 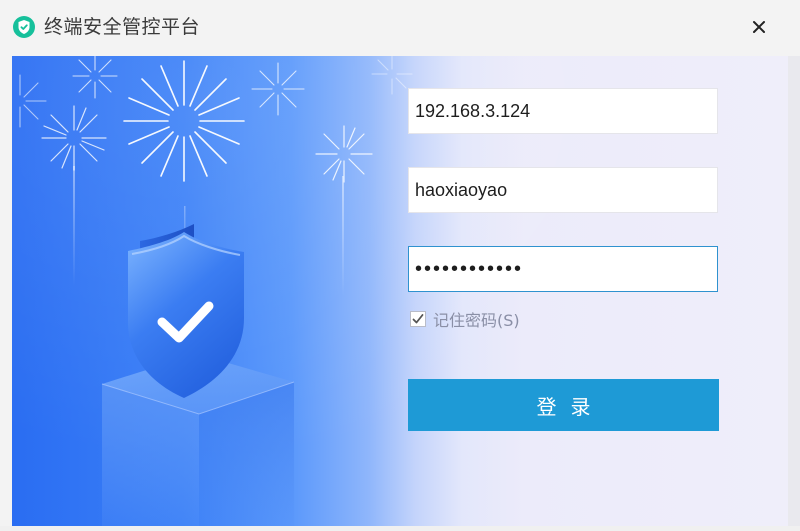 I want to click on password-input, so click(x=563, y=269).